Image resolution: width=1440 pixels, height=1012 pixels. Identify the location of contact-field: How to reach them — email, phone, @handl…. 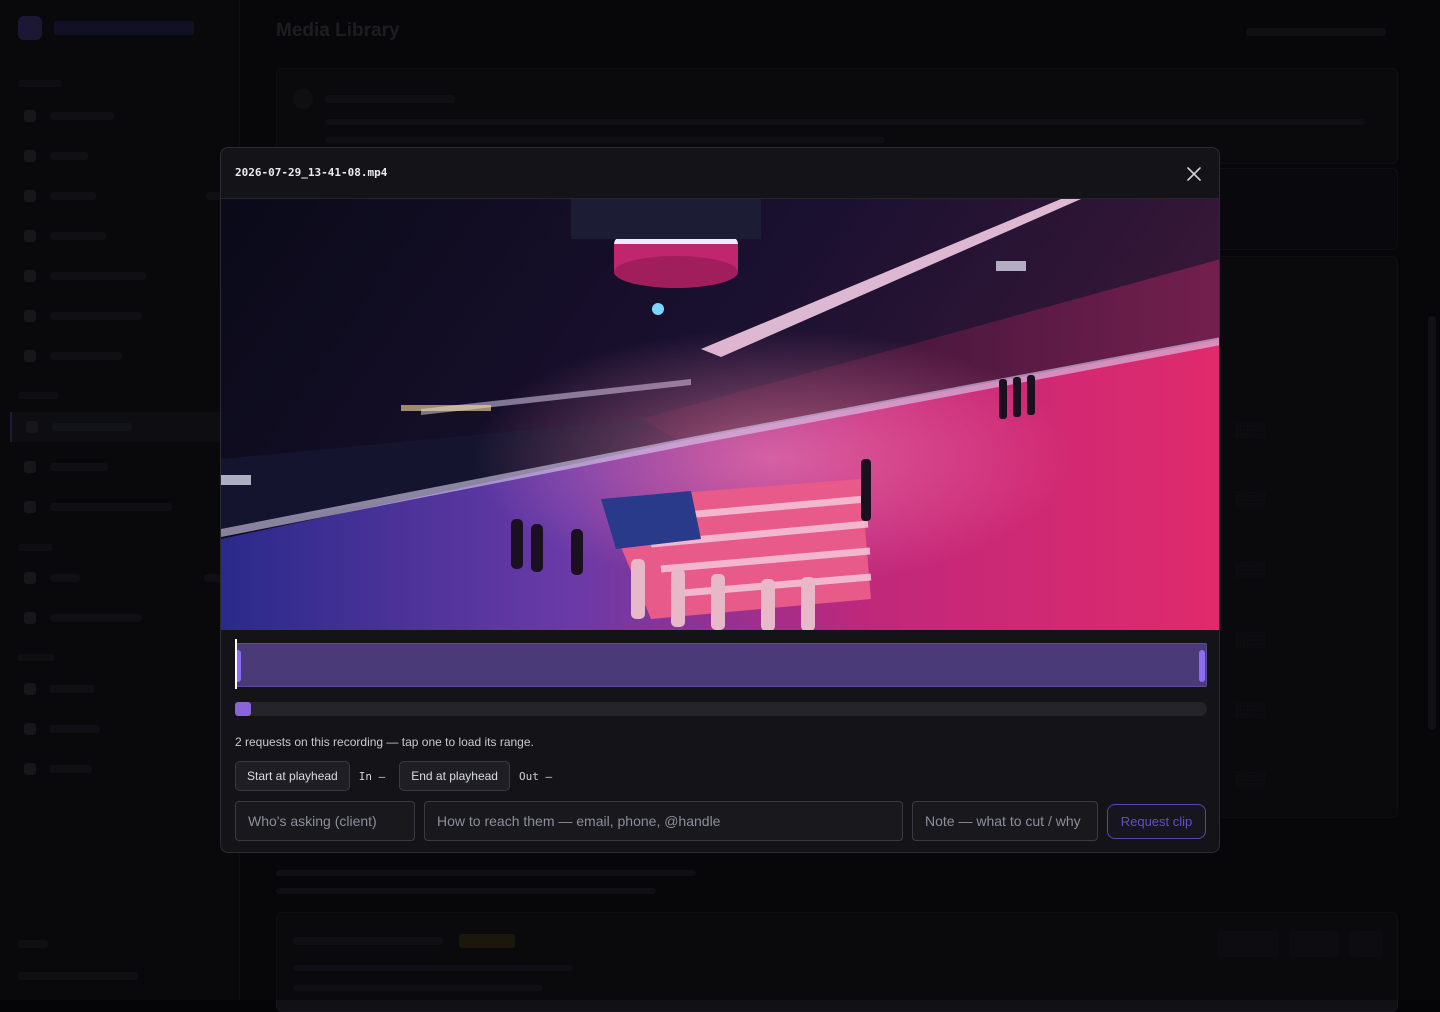
(663, 821).